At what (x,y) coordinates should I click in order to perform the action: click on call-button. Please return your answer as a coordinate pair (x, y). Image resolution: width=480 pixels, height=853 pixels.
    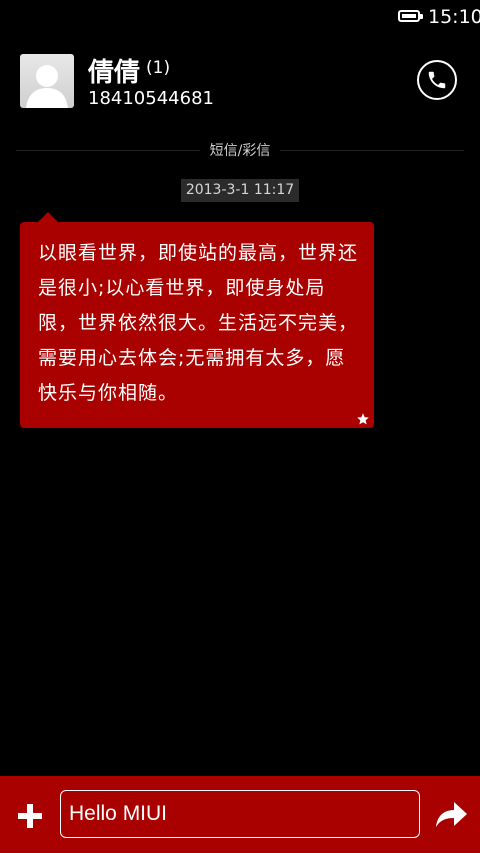
    Looking at the image, I should click on (437, 80).